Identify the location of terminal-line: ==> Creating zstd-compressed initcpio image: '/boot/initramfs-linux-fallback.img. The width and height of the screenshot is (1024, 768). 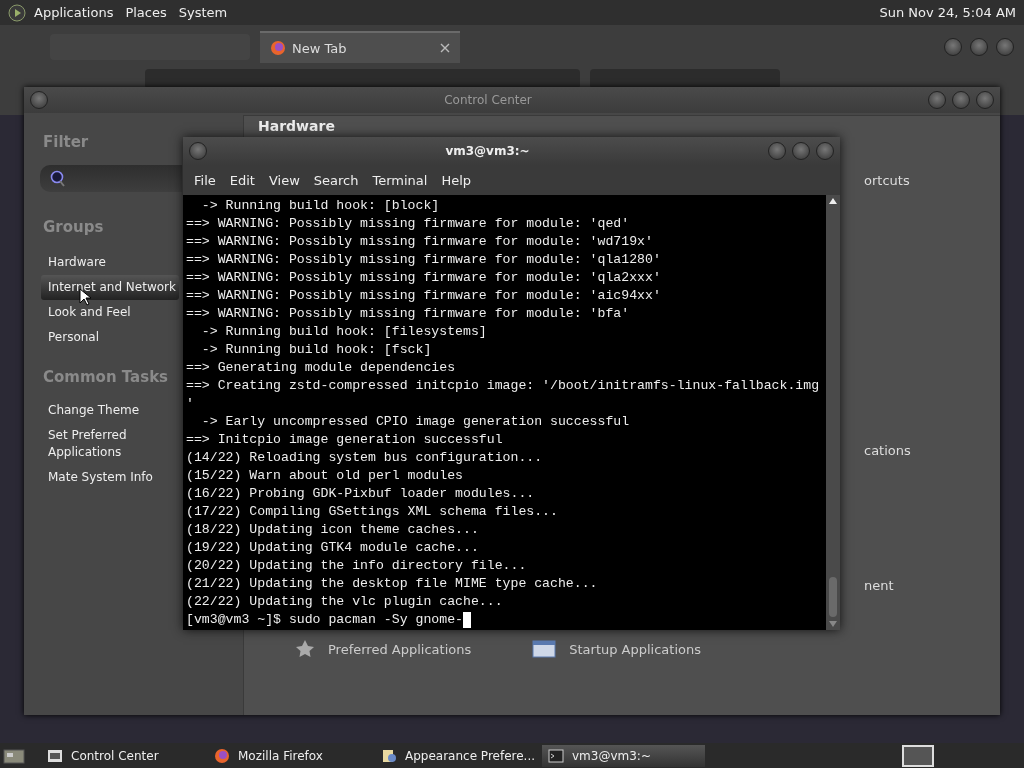
(503, 386).